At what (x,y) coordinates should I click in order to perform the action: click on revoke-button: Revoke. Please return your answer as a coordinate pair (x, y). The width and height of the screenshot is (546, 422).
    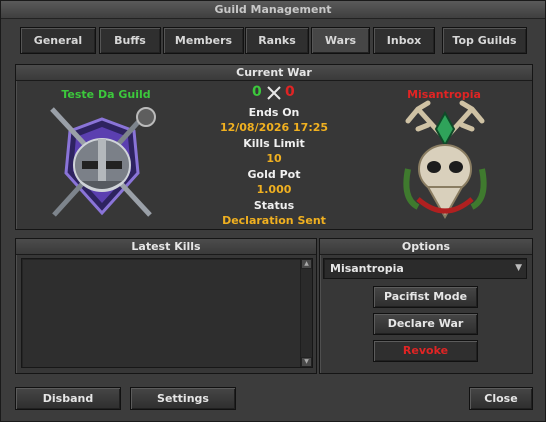
    Looking at the image, I should click on (425, 351).